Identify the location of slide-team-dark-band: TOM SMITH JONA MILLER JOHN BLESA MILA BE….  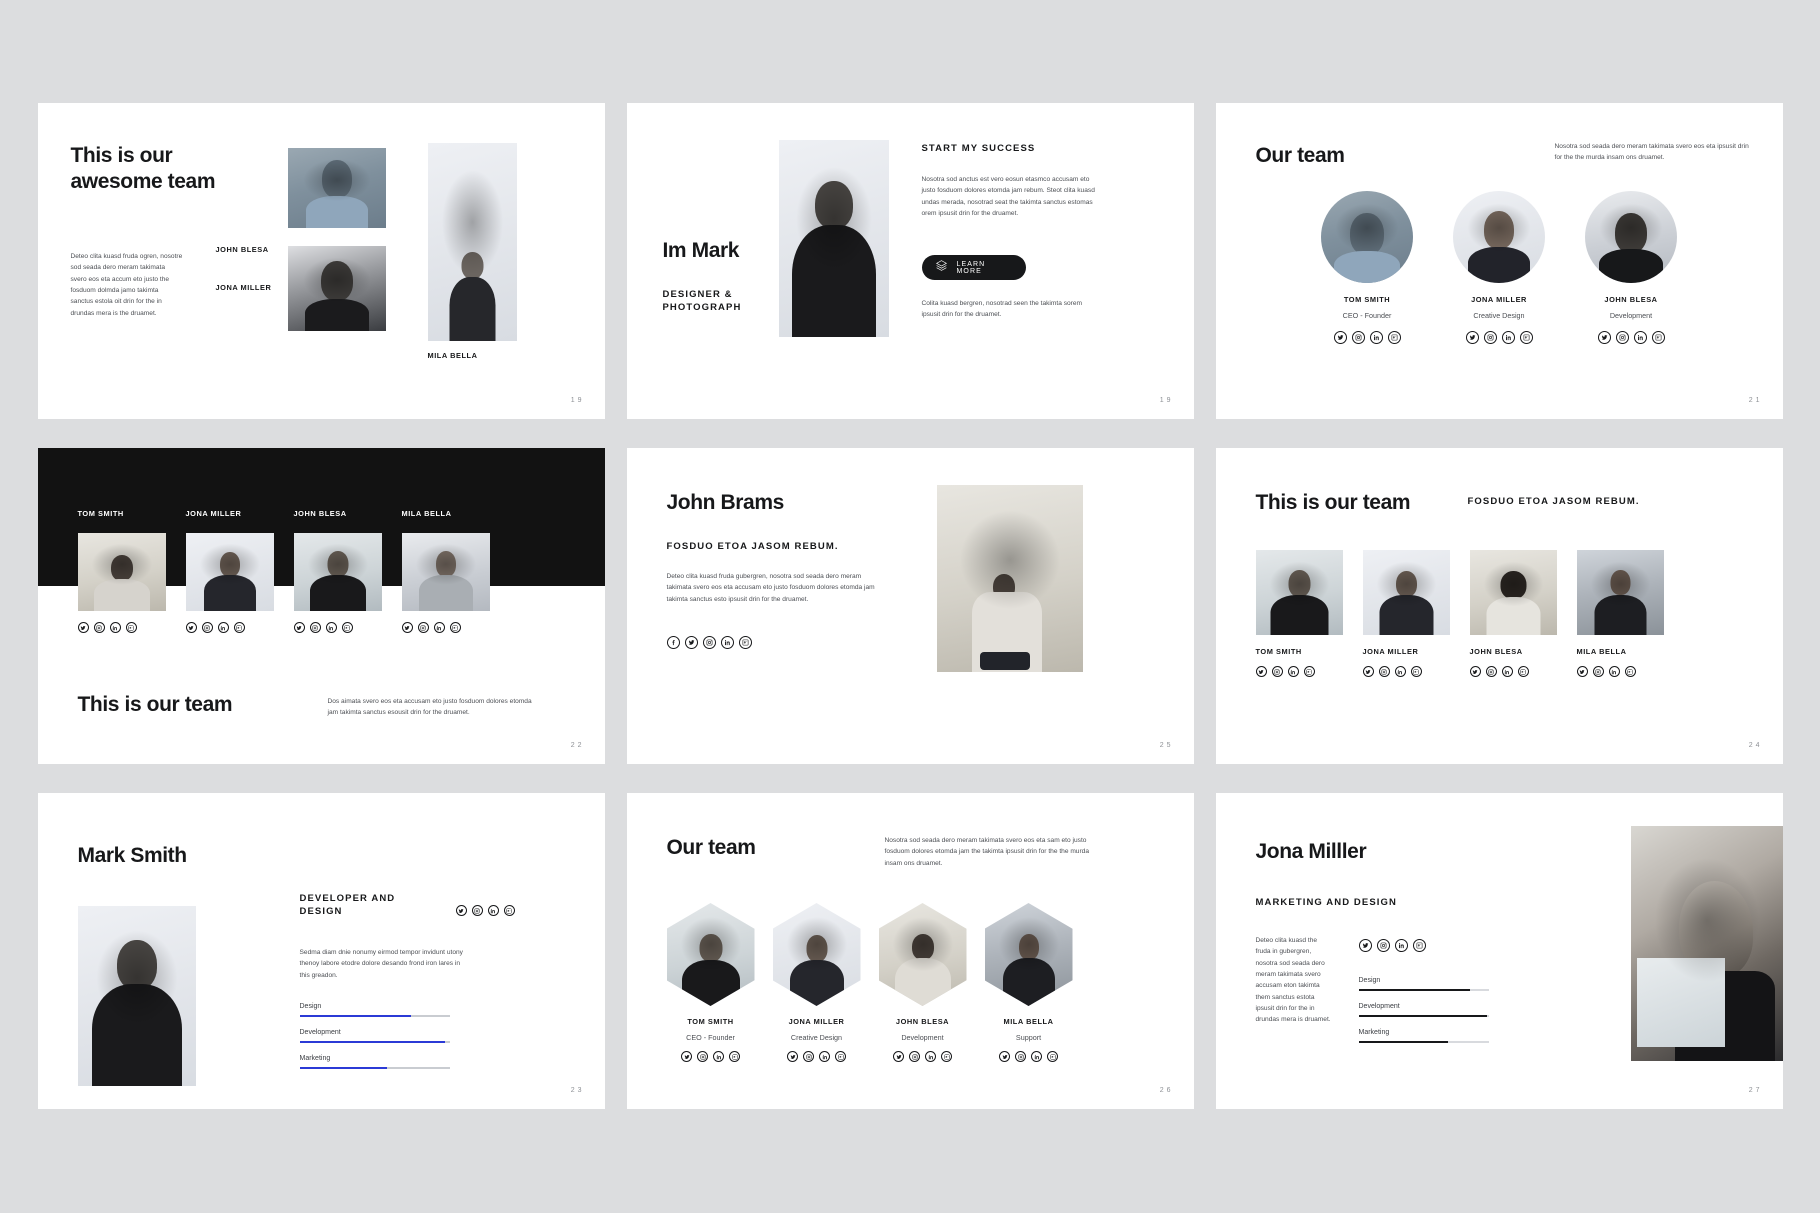
(321, 606).